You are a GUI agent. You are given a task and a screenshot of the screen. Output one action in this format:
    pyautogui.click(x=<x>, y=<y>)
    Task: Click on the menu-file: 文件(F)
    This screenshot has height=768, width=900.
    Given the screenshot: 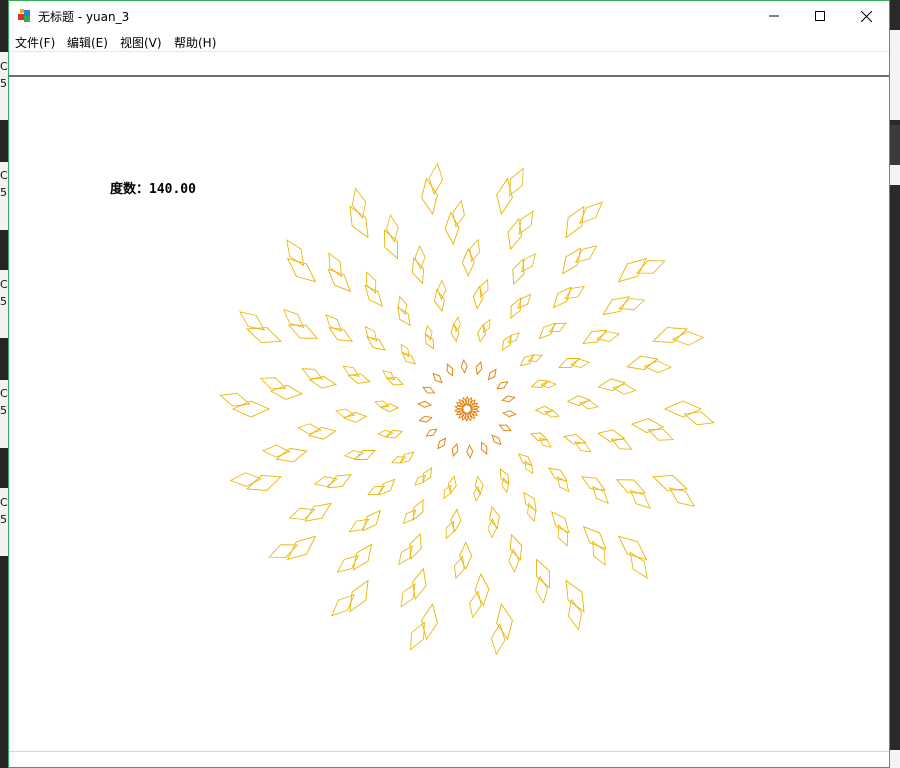 What is the action you would take?
    pyautogui.click(x=35, y=42)
    